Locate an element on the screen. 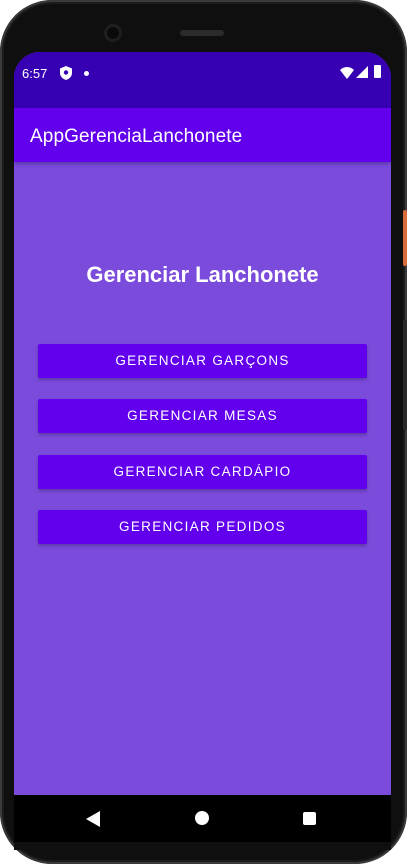  app-bar: AppGerenciaLanchonete is located at coordinates (202, 135).